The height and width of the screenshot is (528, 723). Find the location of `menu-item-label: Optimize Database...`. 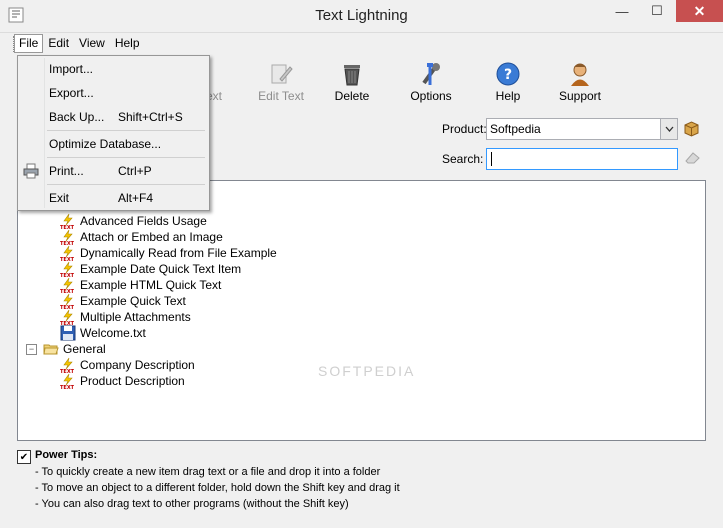

menu-item-label: Optimize Database... is located at coordinates (105, 144).